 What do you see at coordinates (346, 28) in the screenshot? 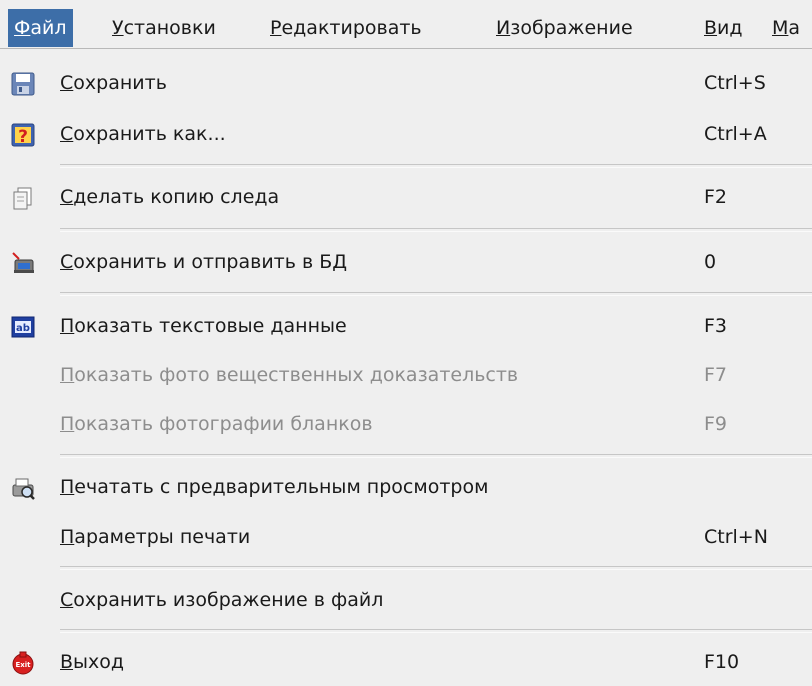
I see `menu-edit: Редактировать` at bounding box center [346, 28].